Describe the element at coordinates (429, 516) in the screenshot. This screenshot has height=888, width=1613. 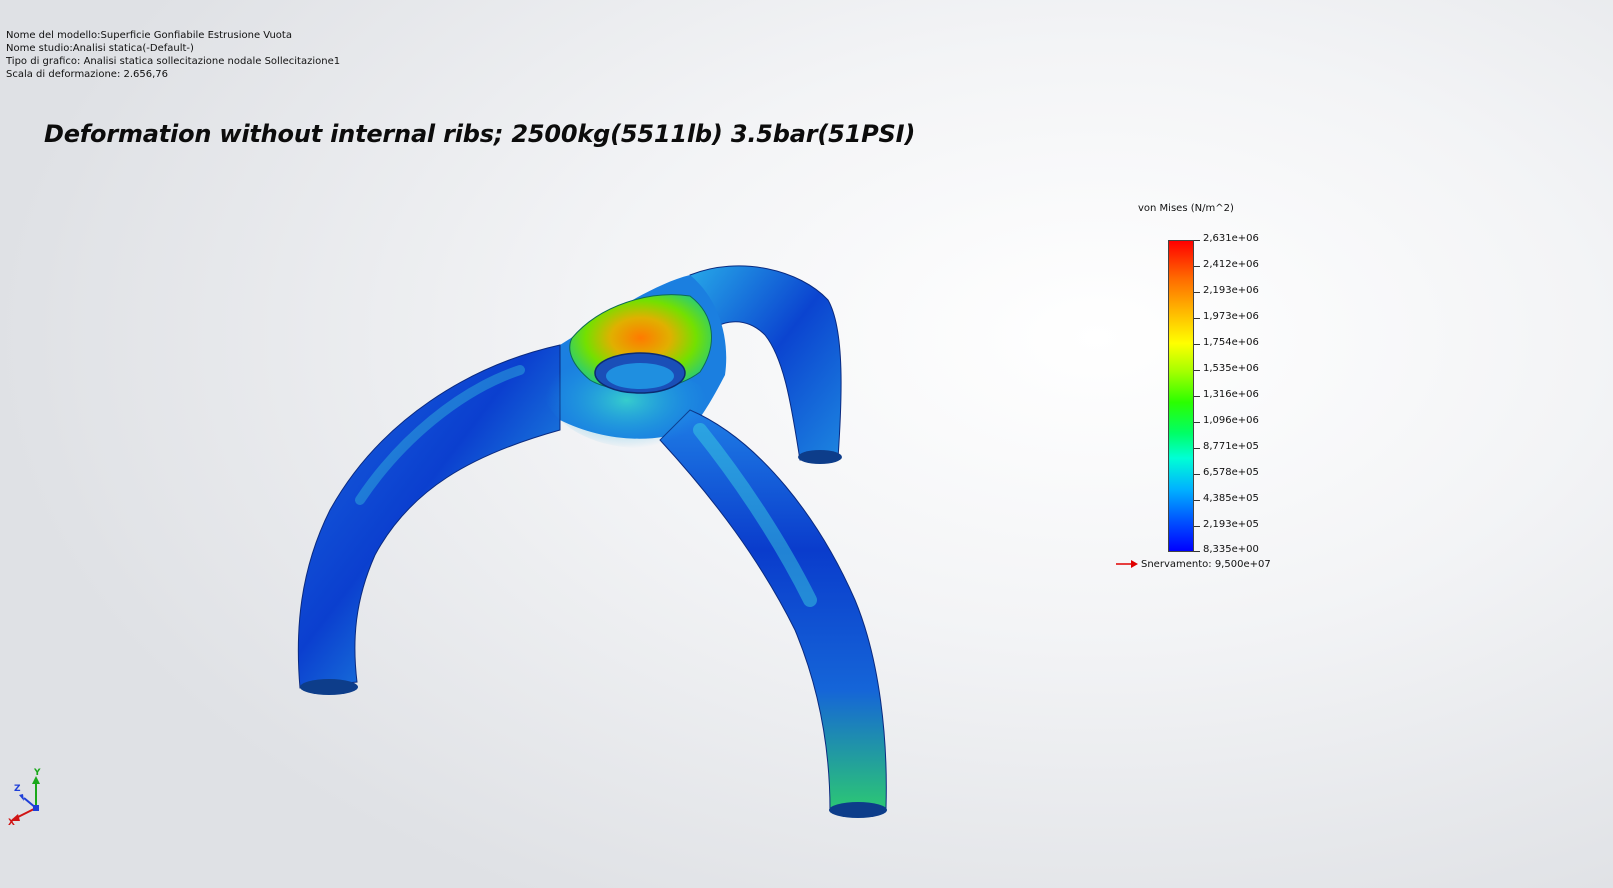
I see `left-leg` at that location.